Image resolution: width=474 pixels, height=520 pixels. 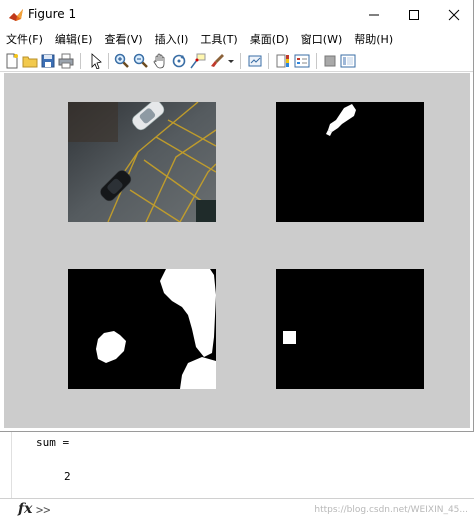 What do you see at coordinates (160, 61) in the screenshot?
I see `pan-icon` at bounding box center [160, 61].